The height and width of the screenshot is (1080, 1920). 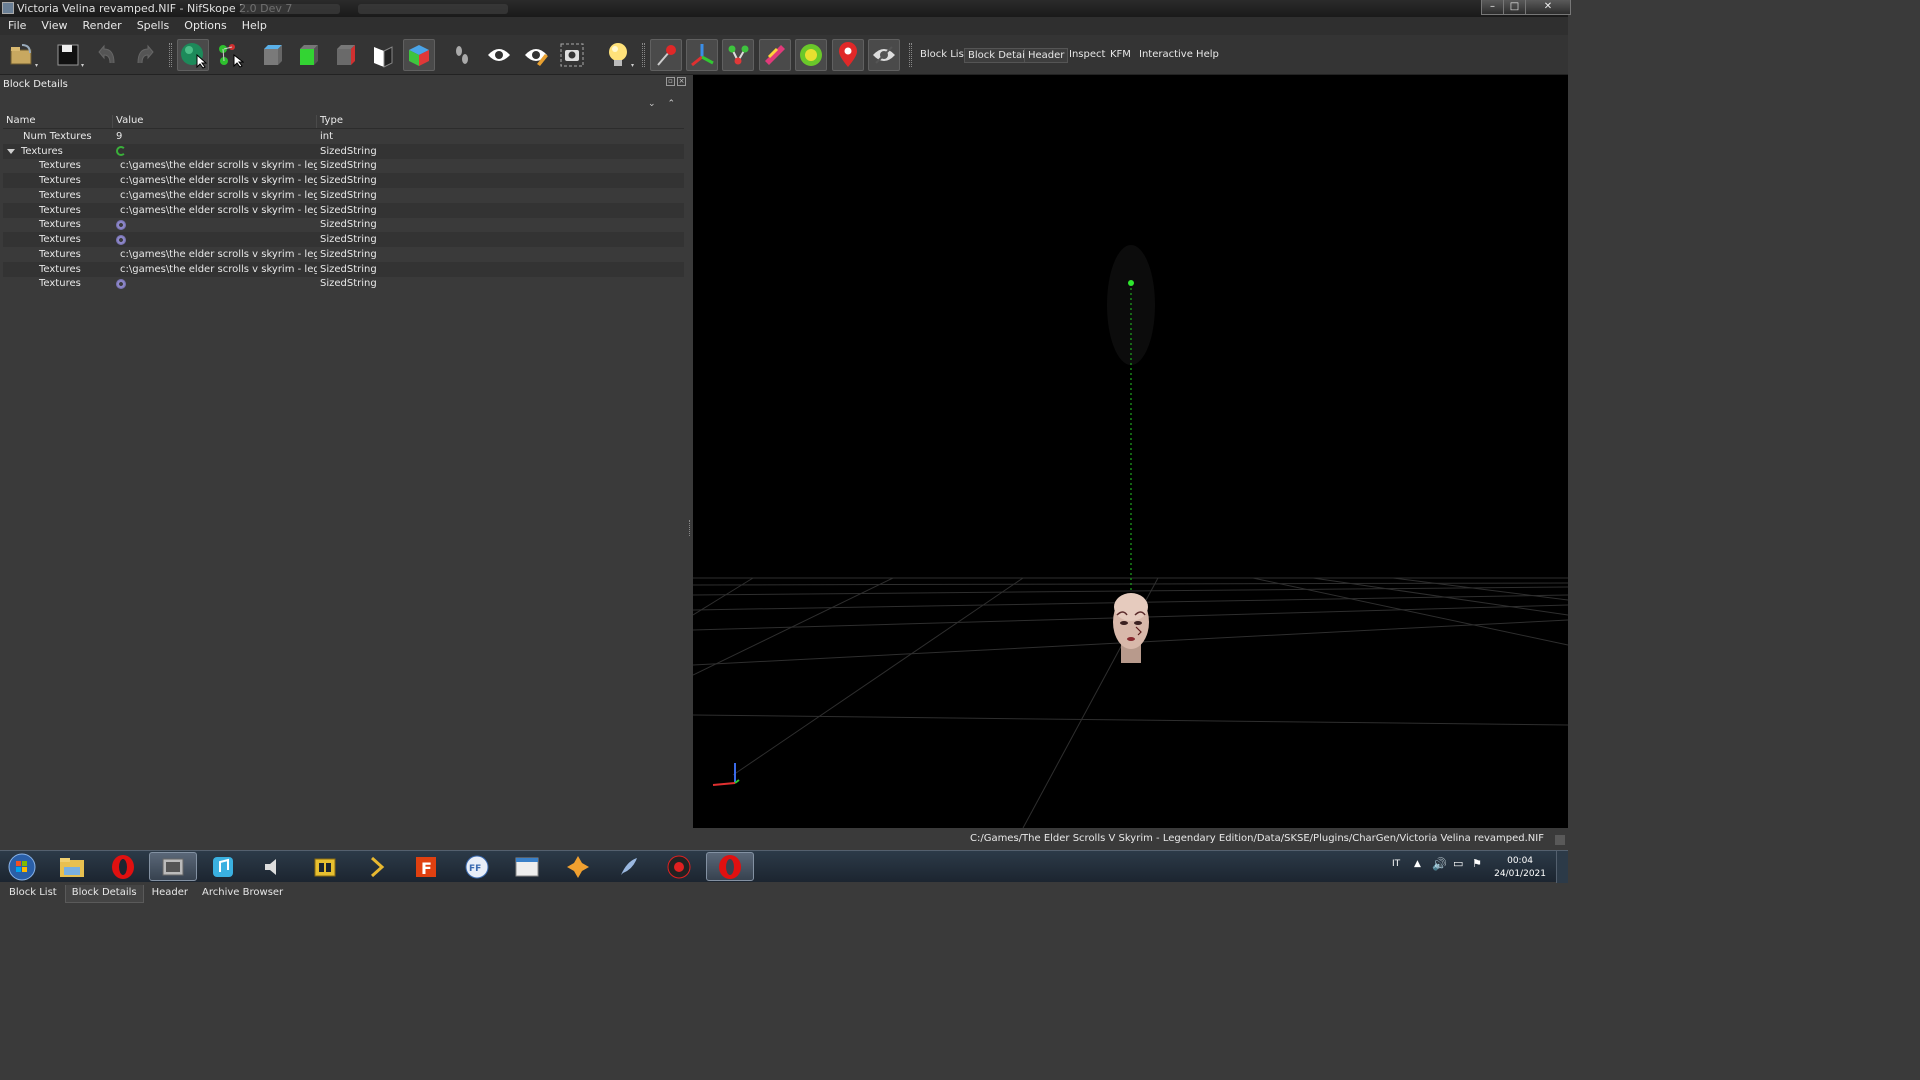 I want to click on volume-icon: 🔊, so click(x=1439, y=873).